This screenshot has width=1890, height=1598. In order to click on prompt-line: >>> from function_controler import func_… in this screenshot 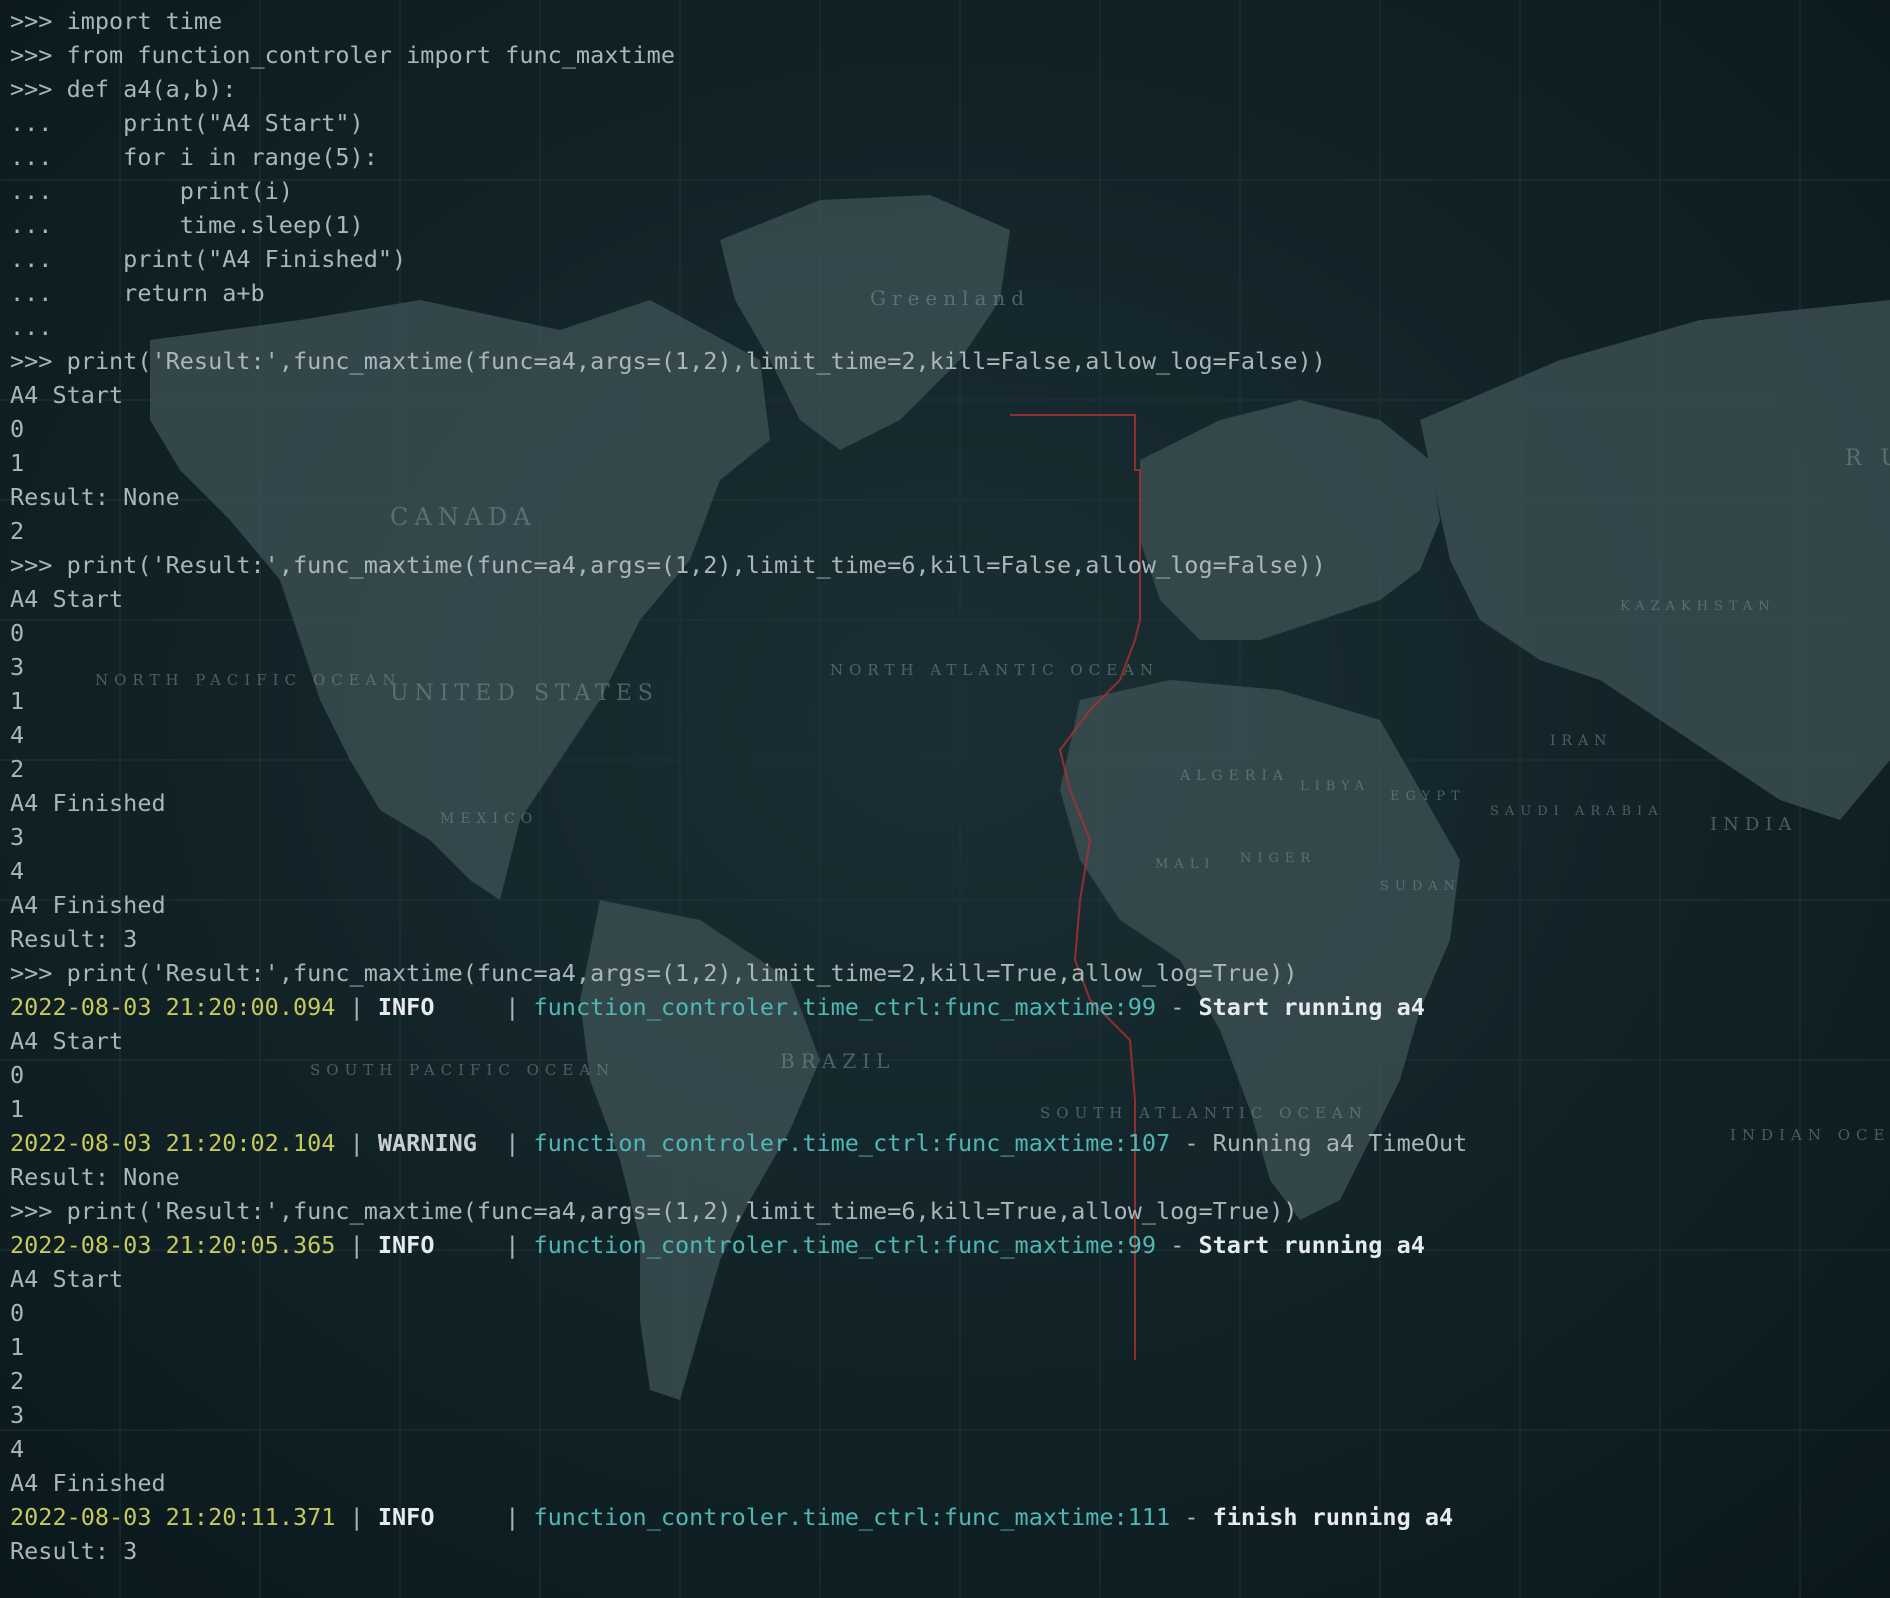, I will do `click(342, 55)`.